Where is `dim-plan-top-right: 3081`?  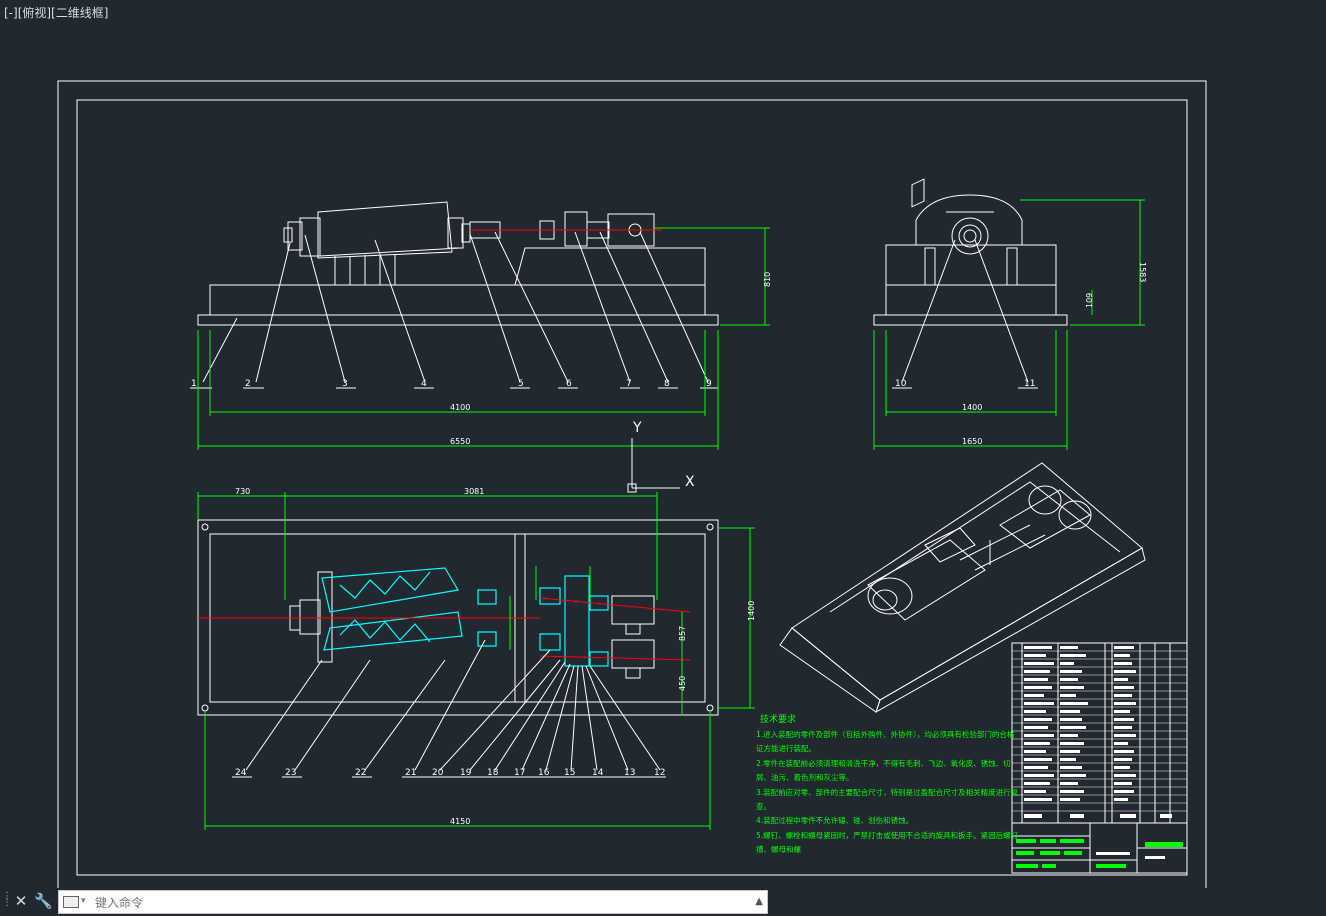
dim-plan-top-right: 3081 is located at coordinates (474, 491).